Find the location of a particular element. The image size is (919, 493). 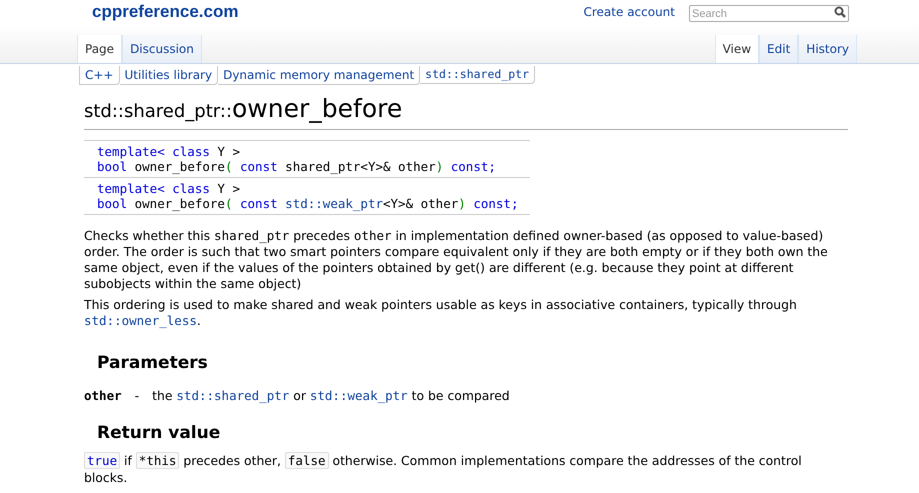

breadcrumb-link: Dynamic memory management is located at coordinates (319, 75).